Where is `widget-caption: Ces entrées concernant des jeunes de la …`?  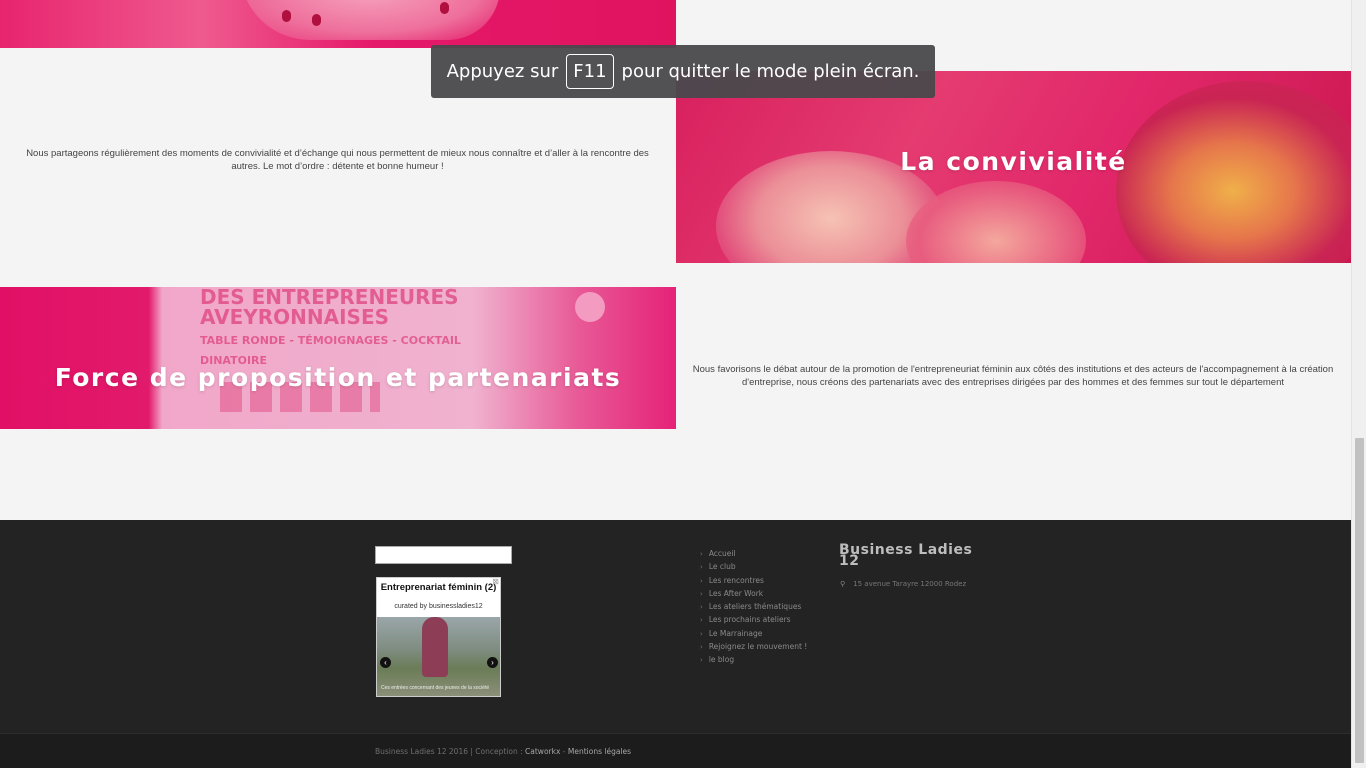
widget-caption: Ces entrées concernant des jeunes de la … is located at coordinates (435, 688).